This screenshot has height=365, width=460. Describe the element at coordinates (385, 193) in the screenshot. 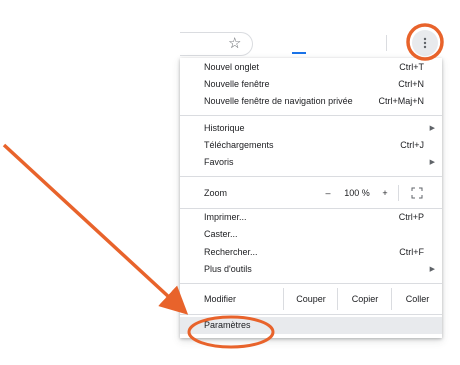

I see `zoom-in-button: +` at that location.